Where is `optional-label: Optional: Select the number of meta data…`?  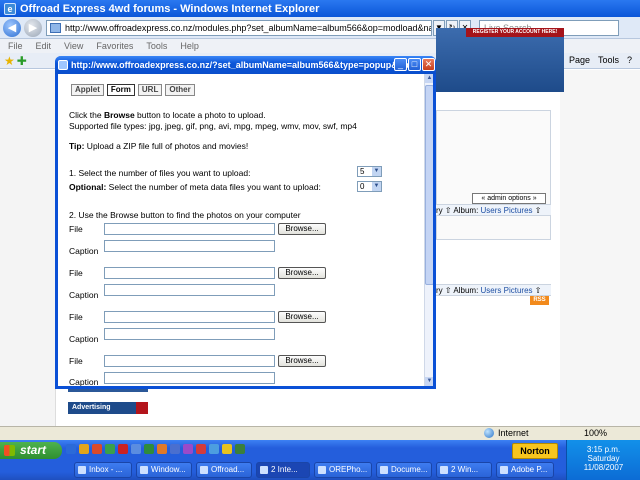
optional-label: Optional: Select the number of meta data… is located at coordinates (195, 187).